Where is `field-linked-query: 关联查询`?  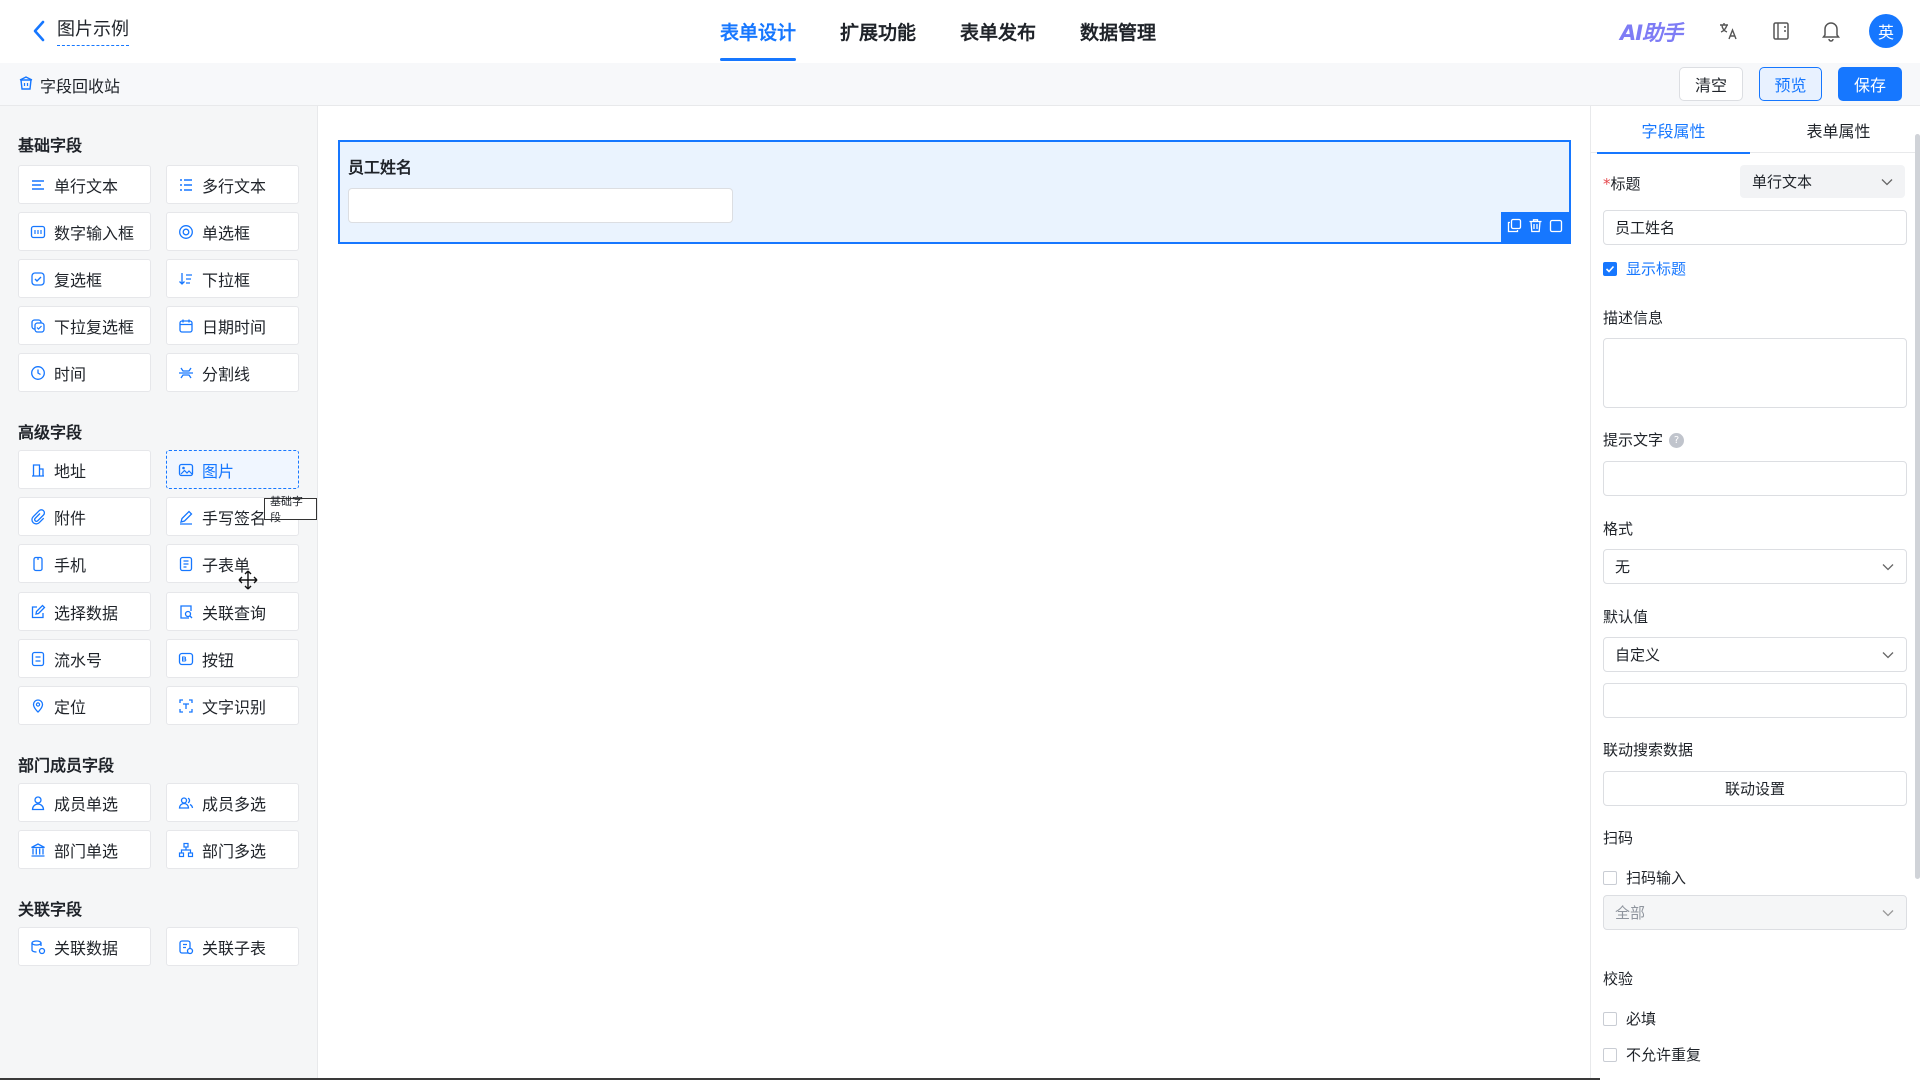
field-linked-query: 关联查询 is located at coordinates (232, 611).